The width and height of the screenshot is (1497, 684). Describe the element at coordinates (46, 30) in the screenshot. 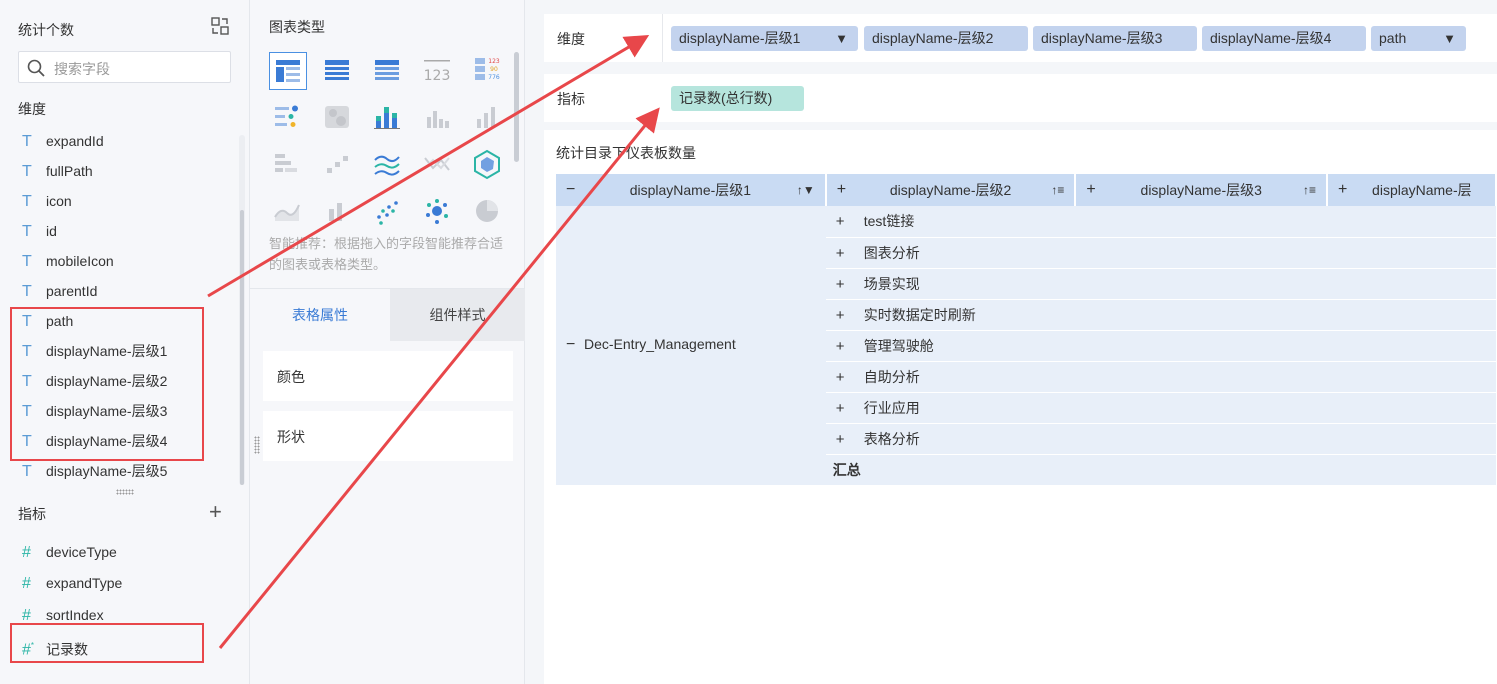

I see `dataset-title: 统计个数` at that location.